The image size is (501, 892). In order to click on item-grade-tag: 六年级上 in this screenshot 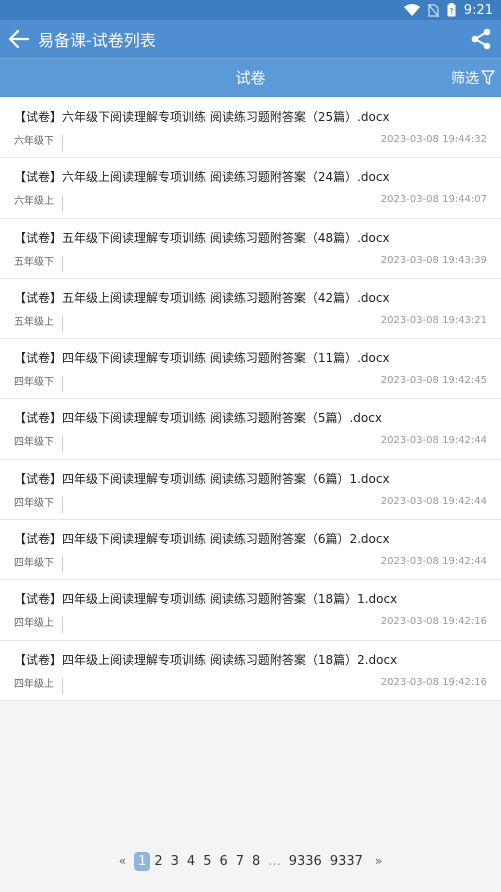, I will do `click(38, 203)`.